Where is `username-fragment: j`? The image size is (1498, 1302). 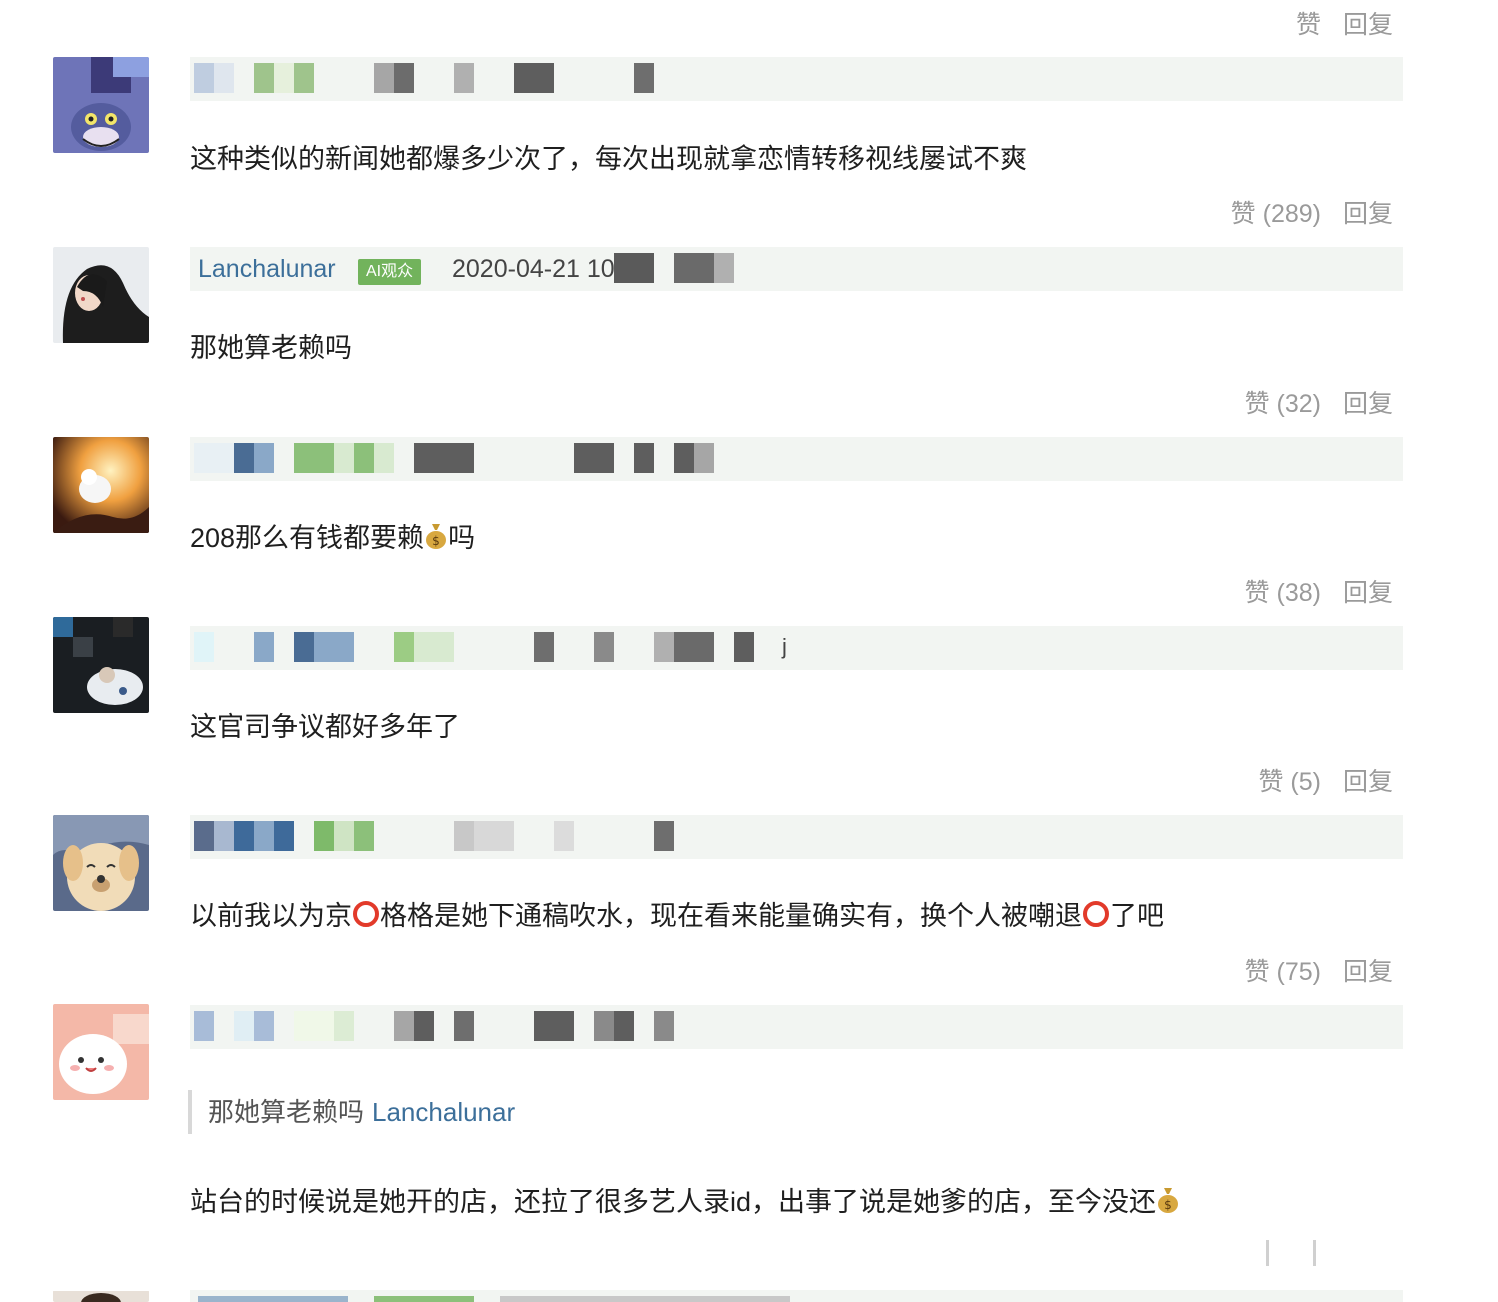
username-fragment: j is located at coordinates (784, 646).